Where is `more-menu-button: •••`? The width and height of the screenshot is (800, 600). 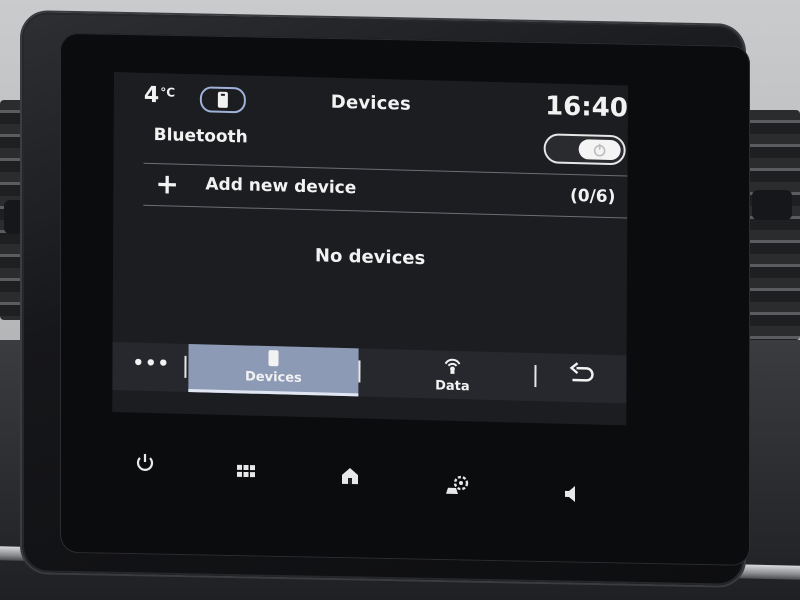 more-menu-button: ••• is located at coordinates (151, 363).